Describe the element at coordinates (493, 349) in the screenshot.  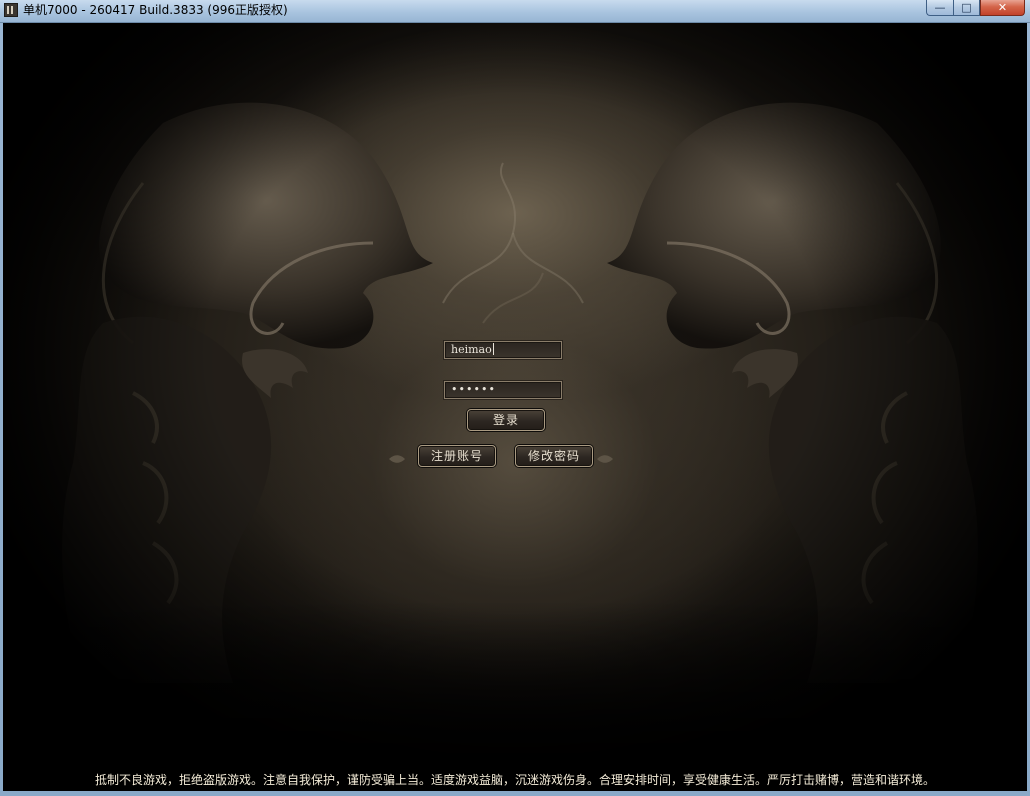
I see `text-caret` at that location.